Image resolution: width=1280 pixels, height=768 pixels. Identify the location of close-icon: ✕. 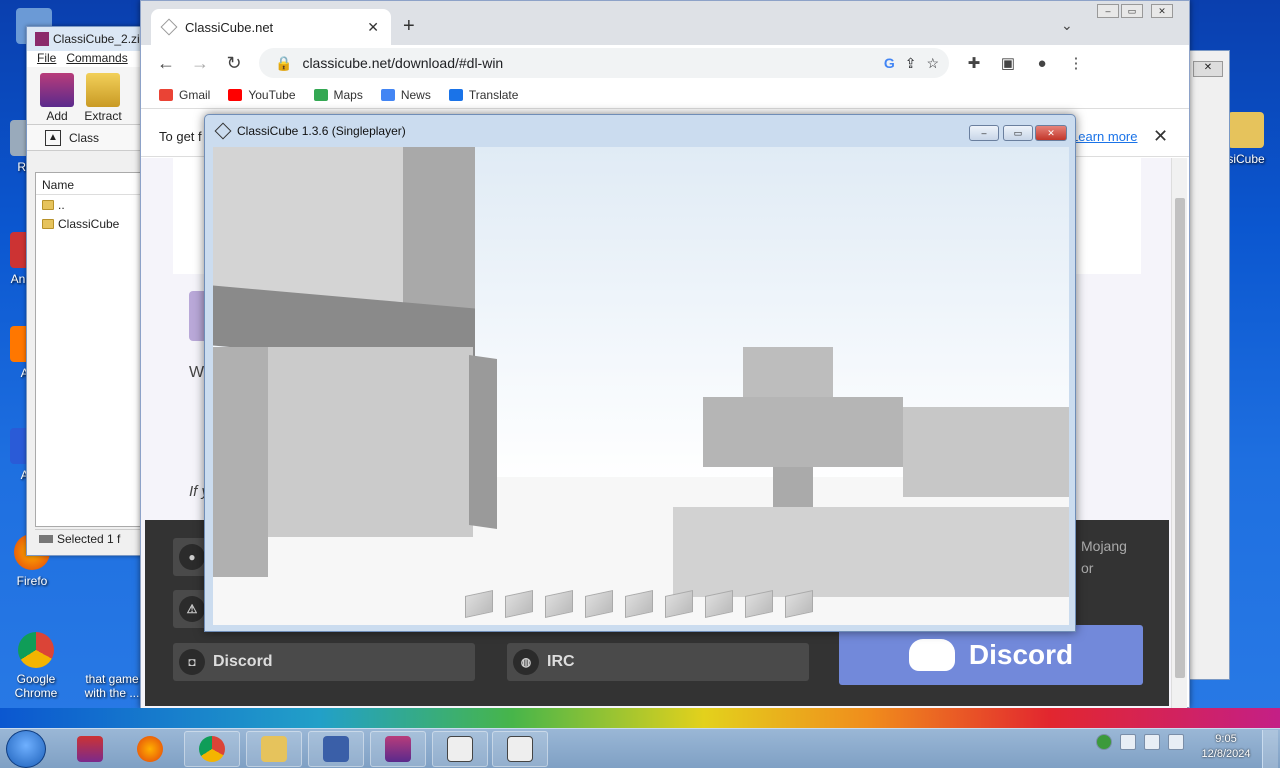
(1160, 136).